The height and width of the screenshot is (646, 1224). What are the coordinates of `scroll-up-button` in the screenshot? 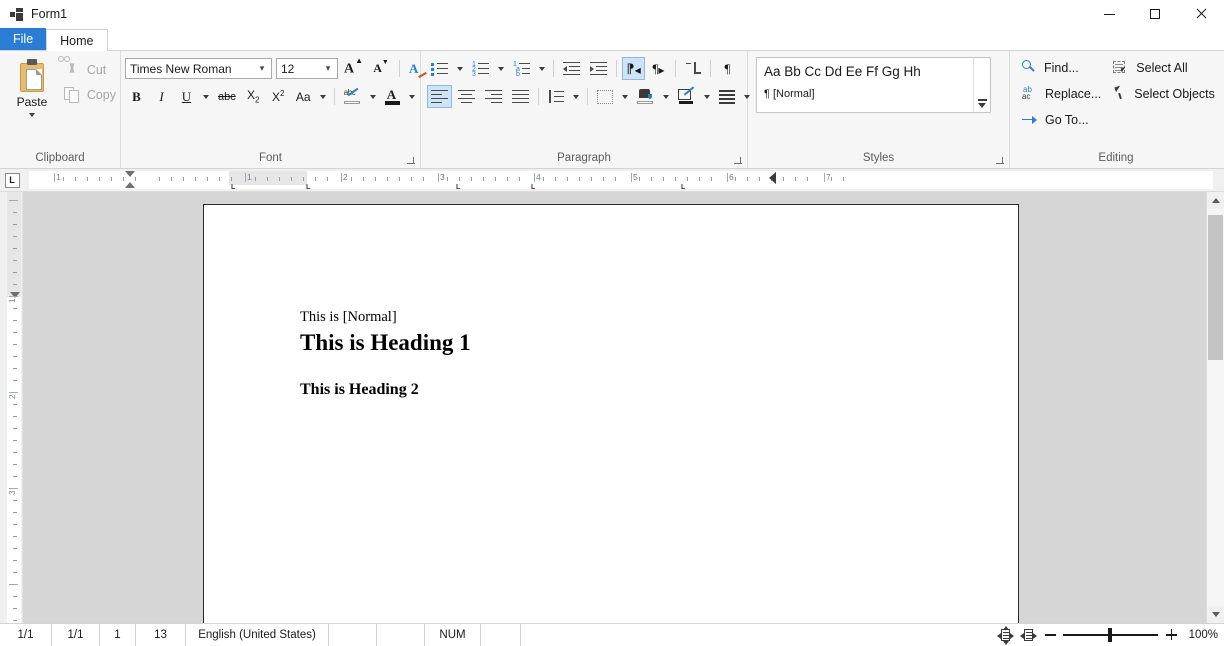 It's located at (1215, 200).